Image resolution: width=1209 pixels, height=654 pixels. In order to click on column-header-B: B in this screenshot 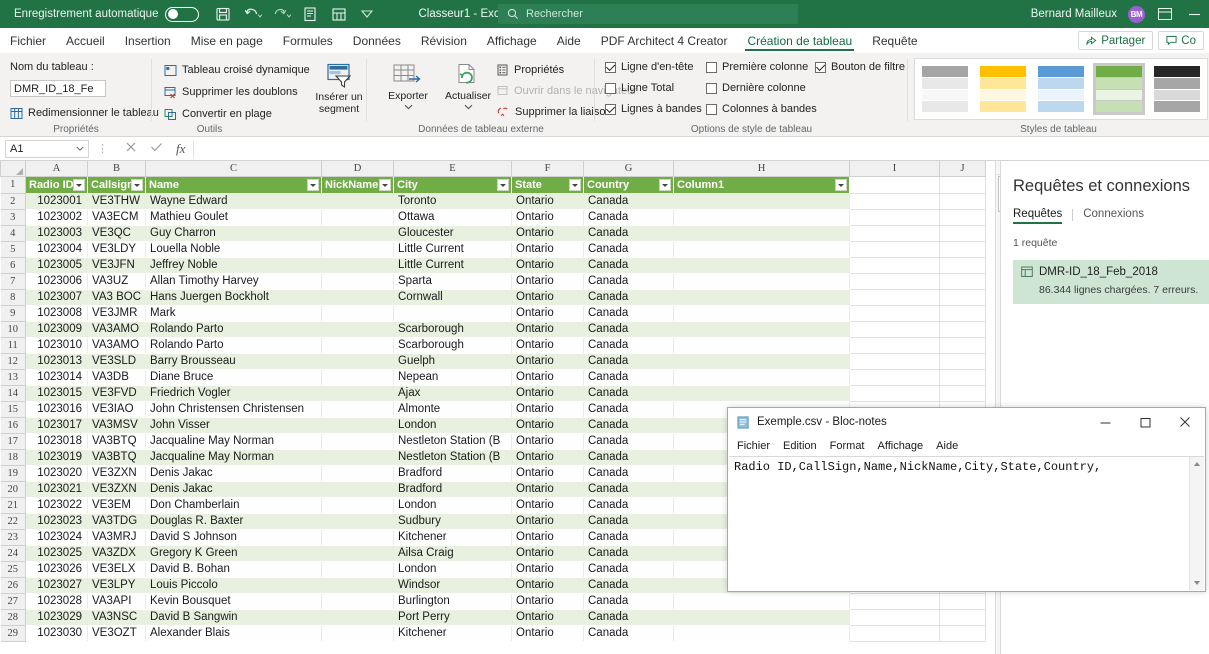, I will do `click(116, 169)`.